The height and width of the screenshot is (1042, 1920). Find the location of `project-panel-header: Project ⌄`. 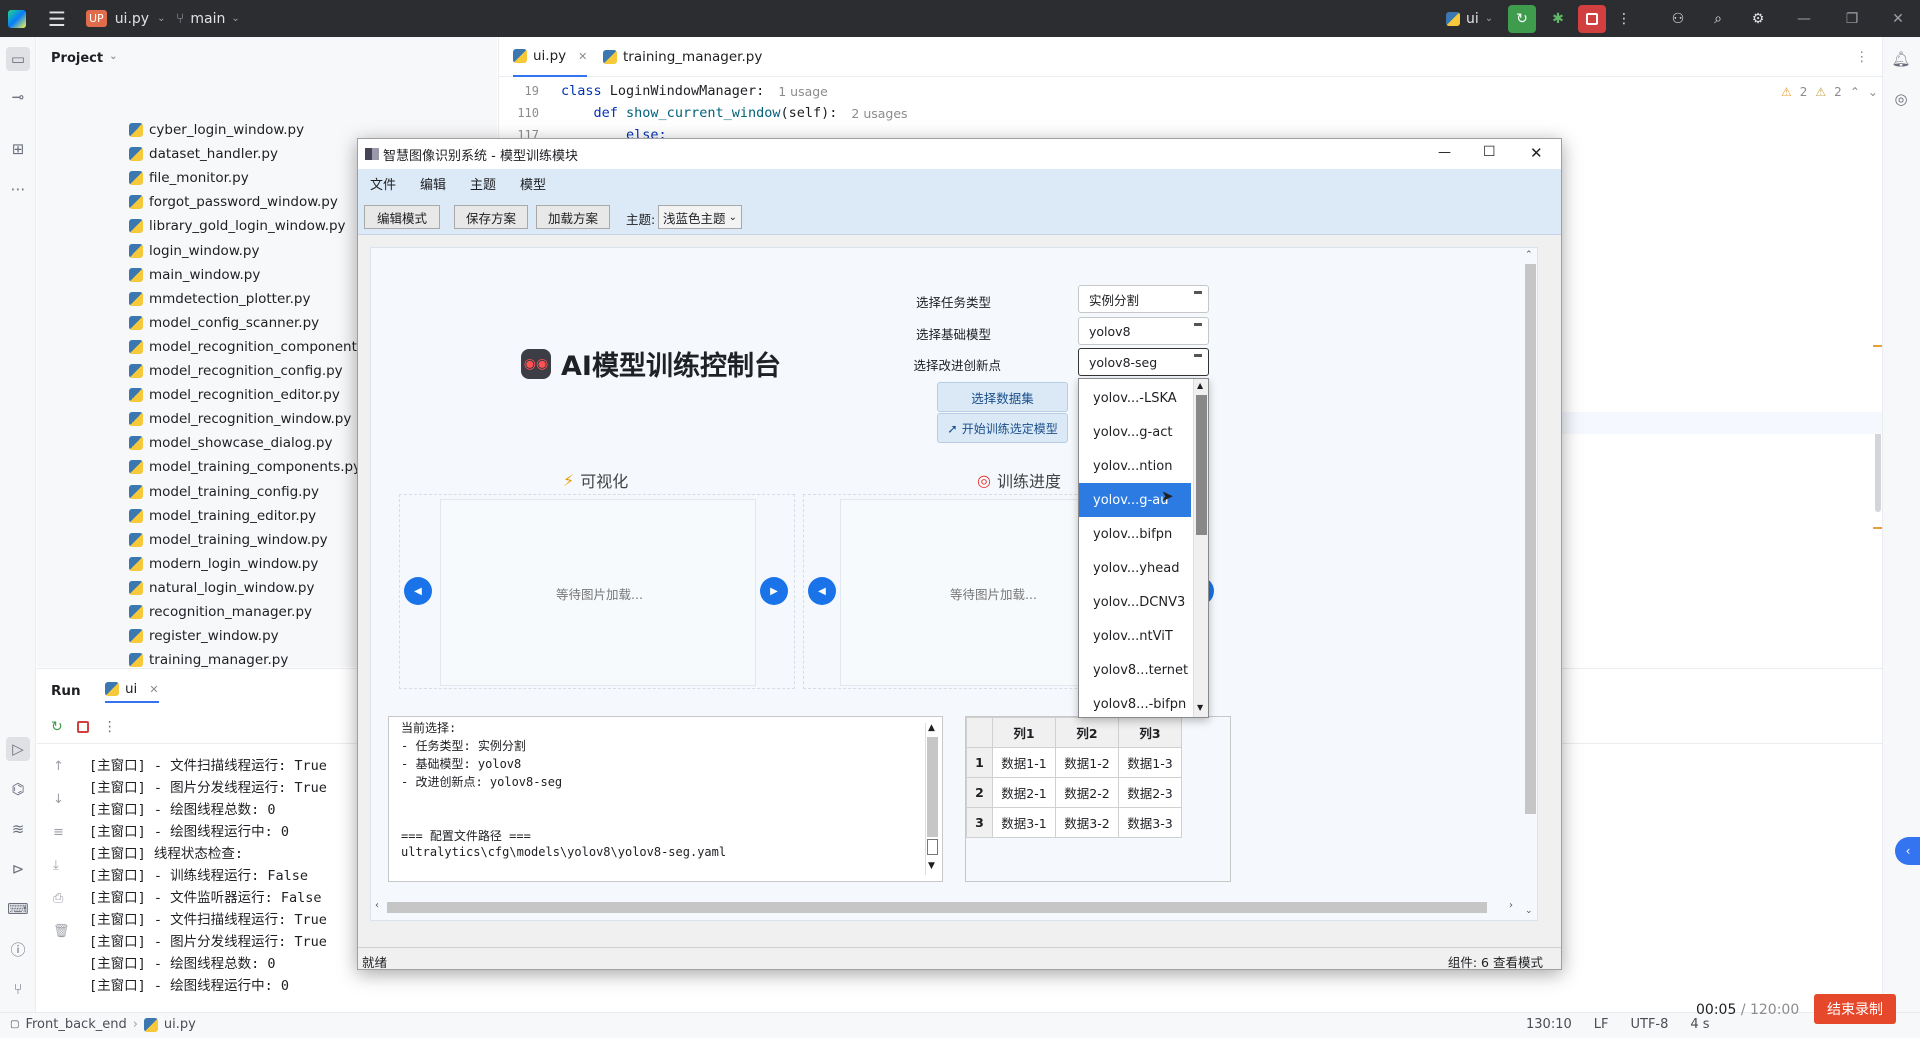

project-panel-header: Project ⌄ is located at coordinates (84, 58).